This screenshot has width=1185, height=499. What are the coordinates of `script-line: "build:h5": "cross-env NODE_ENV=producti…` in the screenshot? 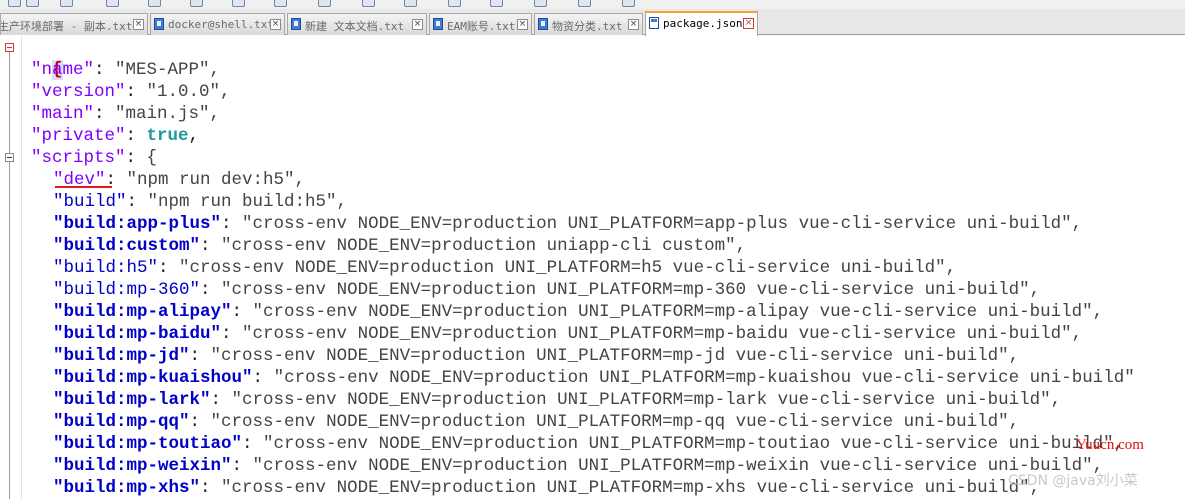 It's located at (505, 268).